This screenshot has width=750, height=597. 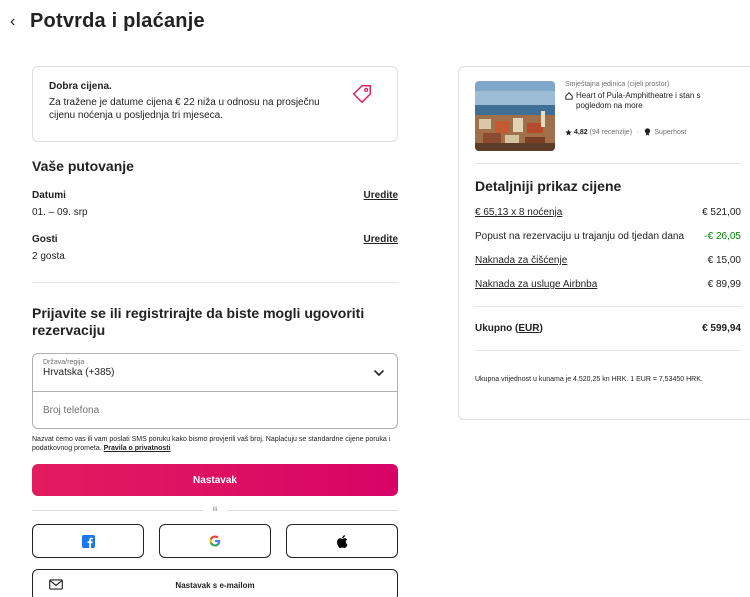 What do you see at coordinates (381, 204) in the screenshot?
I see `edit-dates-link: Uredite` at bounding box center [381, 204].